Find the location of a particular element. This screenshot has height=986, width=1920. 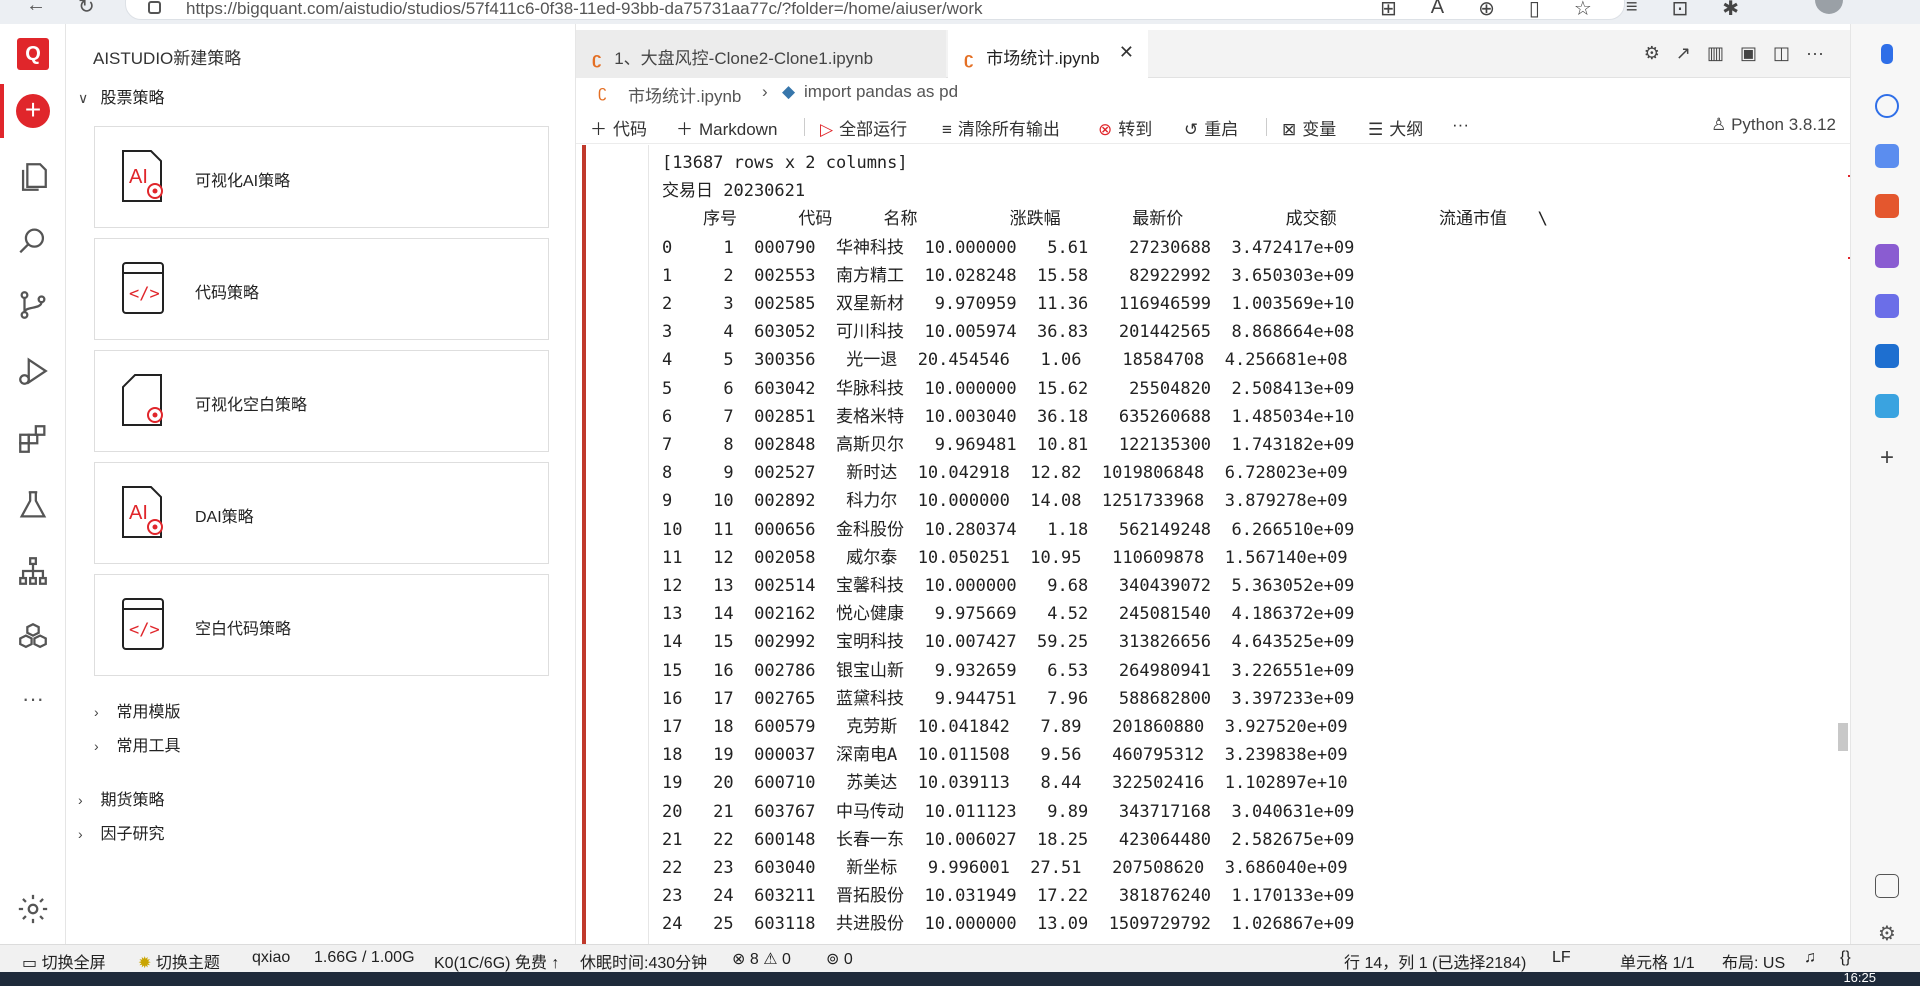

status-ports: ⊚ 0 is located at coordinates (839, 959).